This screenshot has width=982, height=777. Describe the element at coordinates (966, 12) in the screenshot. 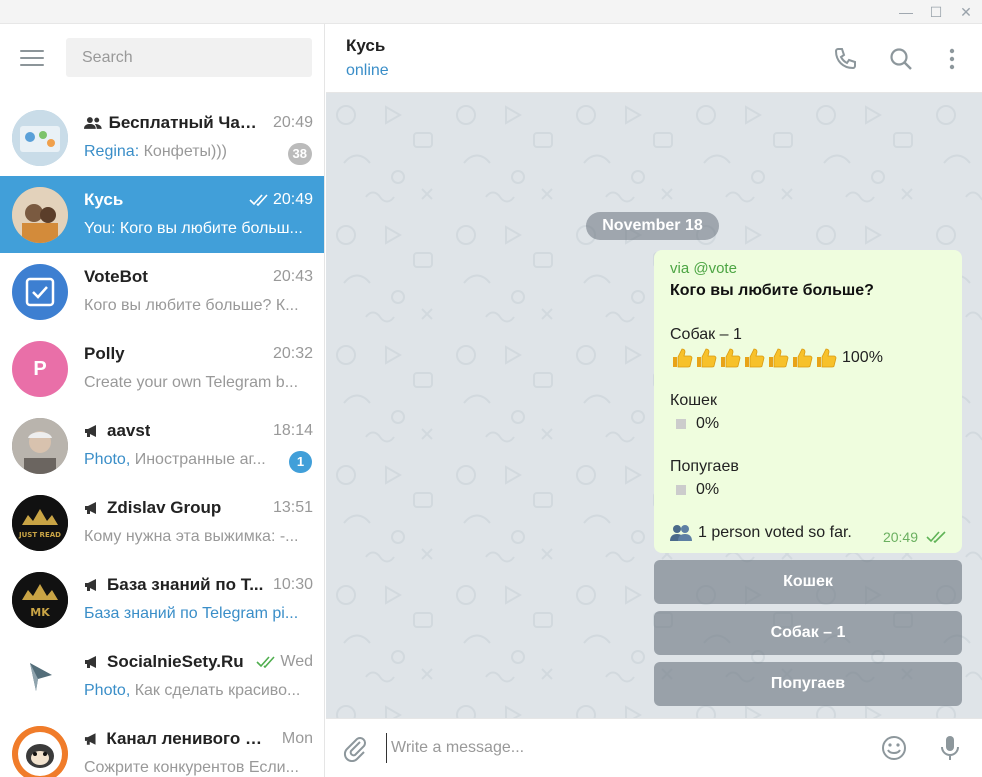

I see `close-button: ✕` at that location.